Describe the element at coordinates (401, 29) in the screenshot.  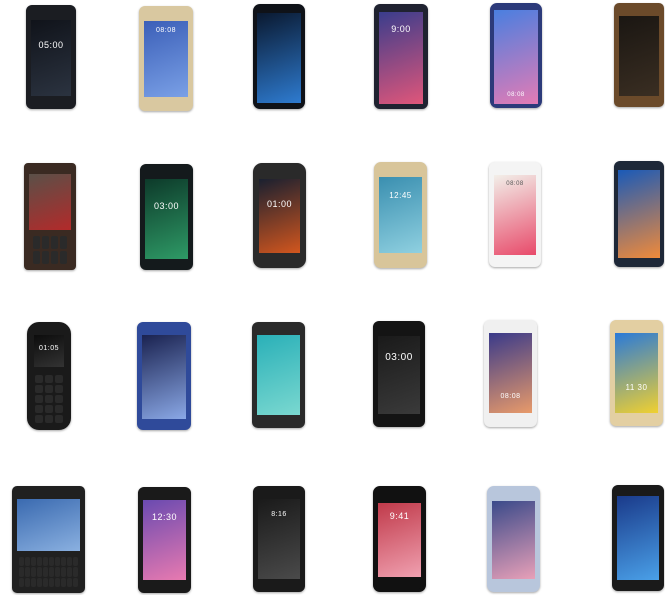
I see `clock-text: 9:00` at that location.